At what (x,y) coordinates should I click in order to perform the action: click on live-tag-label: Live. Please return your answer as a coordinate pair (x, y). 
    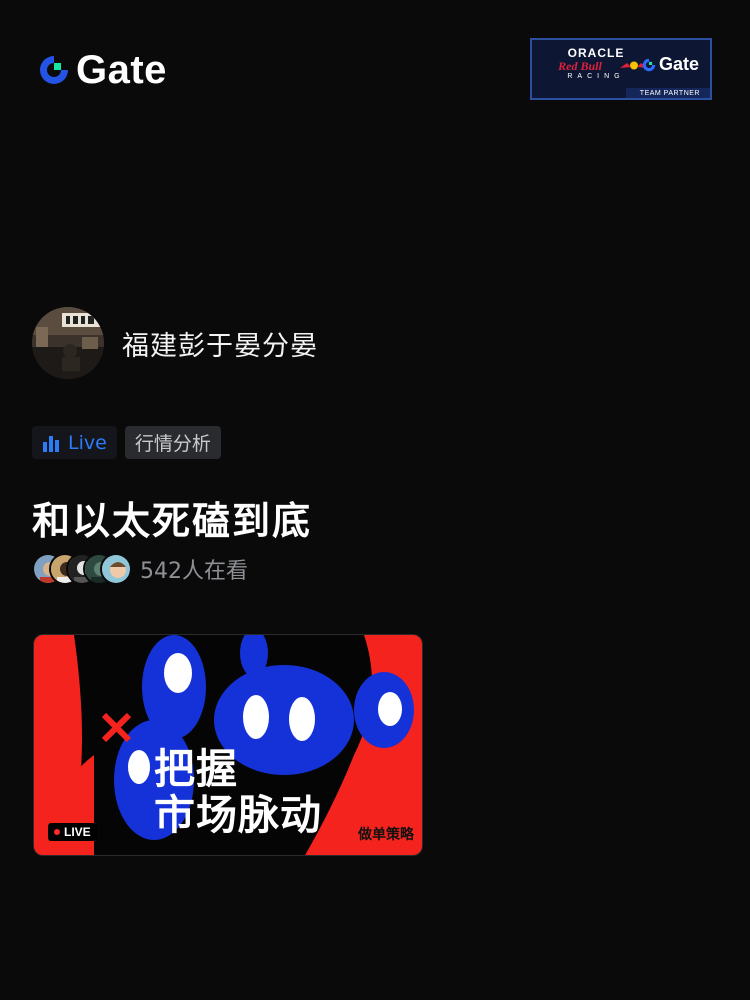
    Looking at the image, I should click on (87, 442).